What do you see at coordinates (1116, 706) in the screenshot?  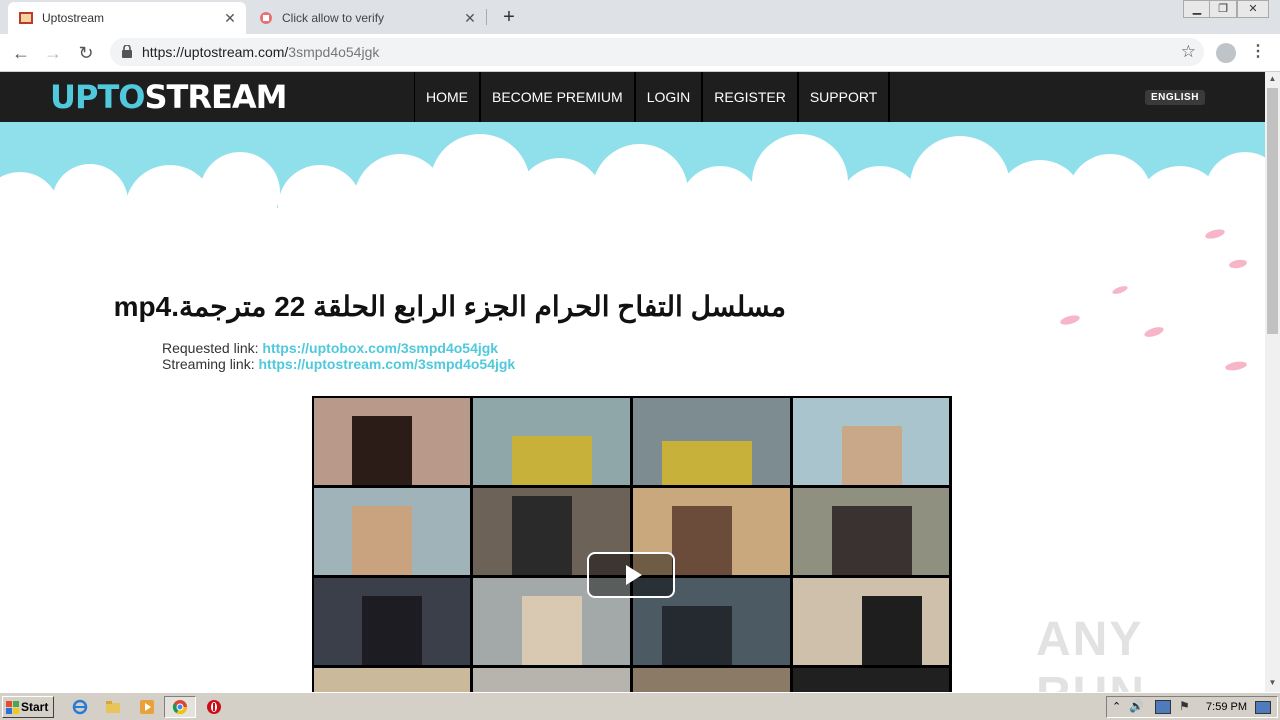 I see `tray-expand-icon: ⌃` at bounding box center [1116, 706].